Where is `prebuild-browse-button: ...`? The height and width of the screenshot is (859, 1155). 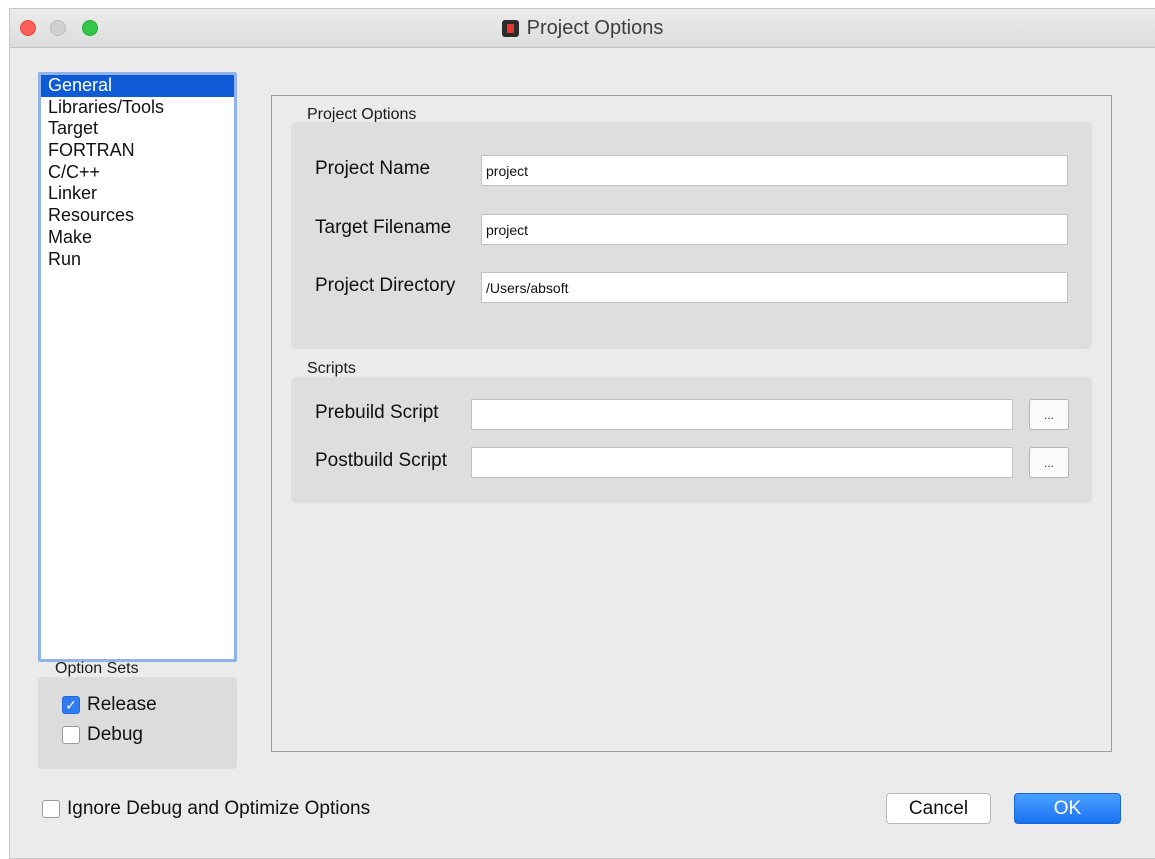
prebuild-browse-button: ... is located at coordinates (1049, 414).